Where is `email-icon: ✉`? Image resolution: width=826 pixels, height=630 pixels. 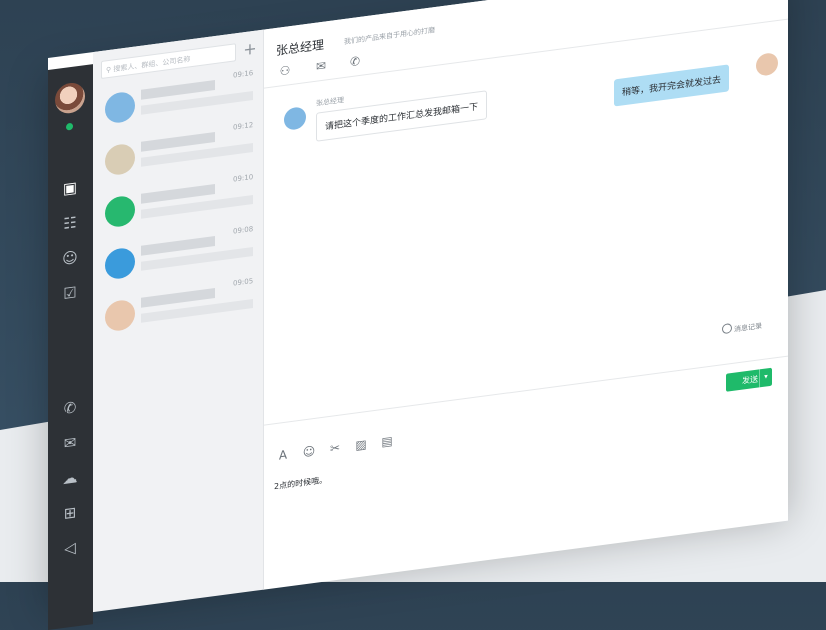
email-icon: ✉ is located at coordinates (321, 66).